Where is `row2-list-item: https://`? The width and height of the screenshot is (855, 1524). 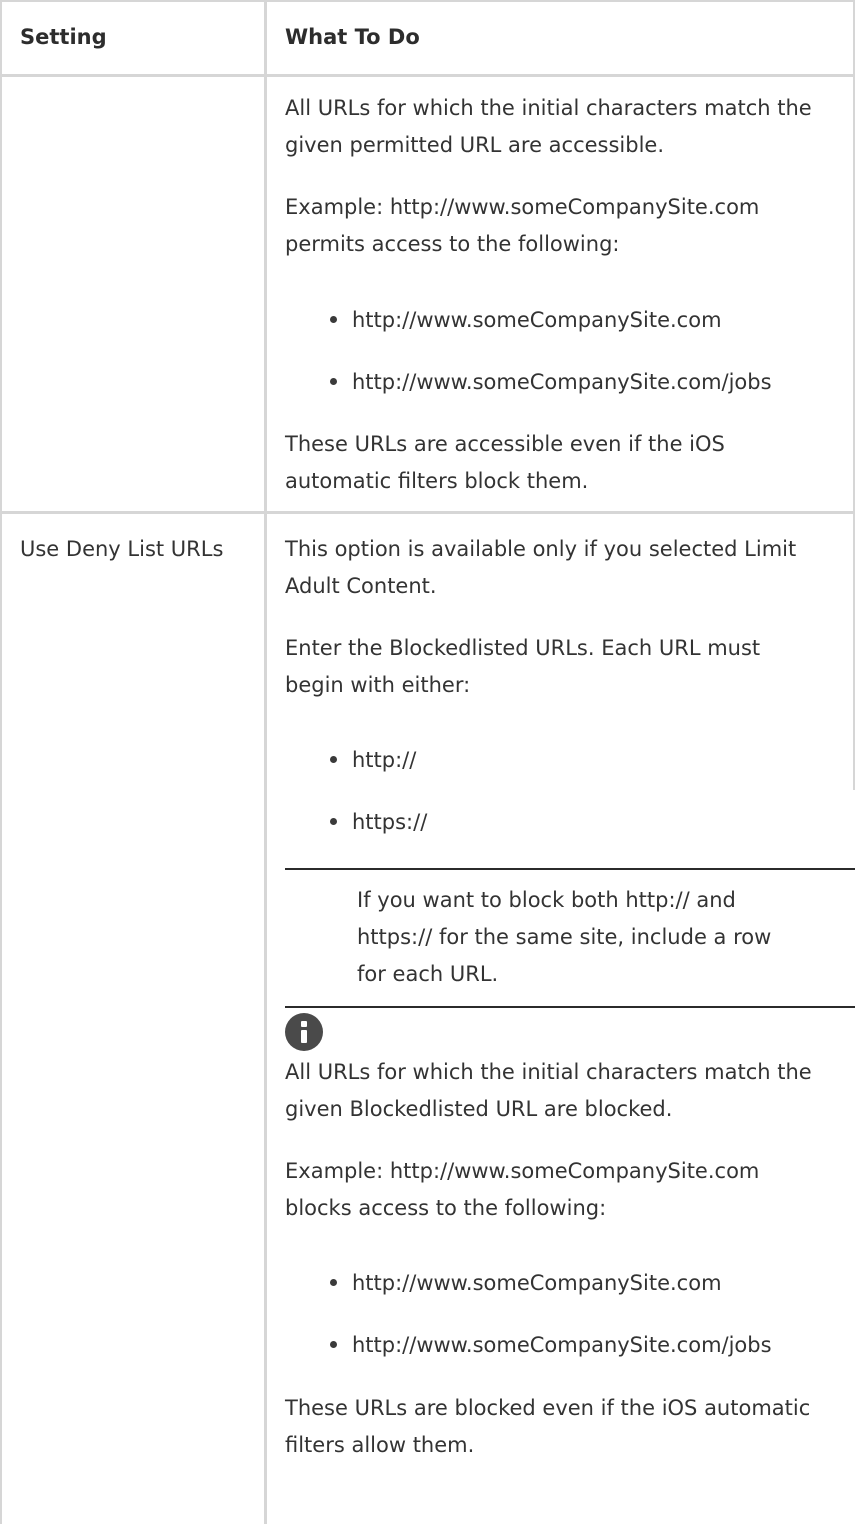
row2-list-item: https:// is located at coordinates (378, 822).